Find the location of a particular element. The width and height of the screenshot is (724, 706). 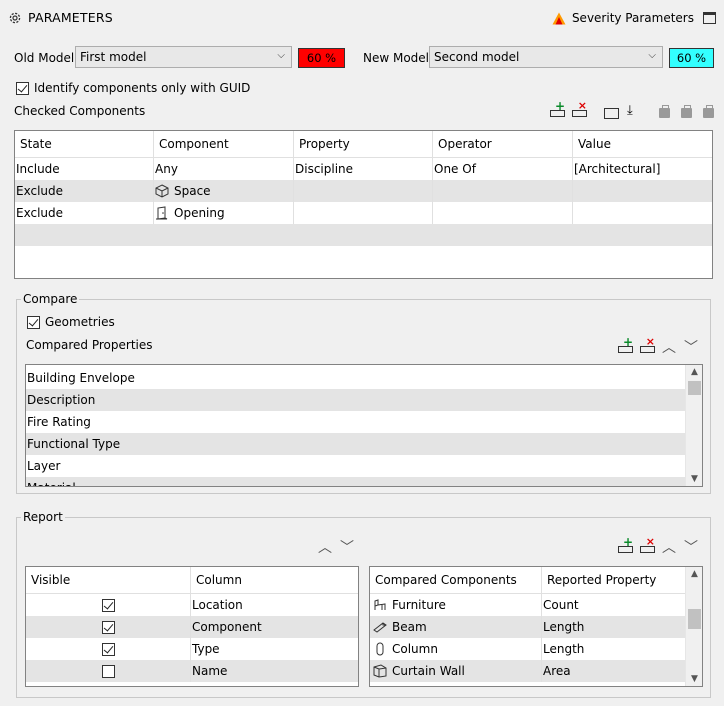

list-item: Material is located at coordinates (356, 481).